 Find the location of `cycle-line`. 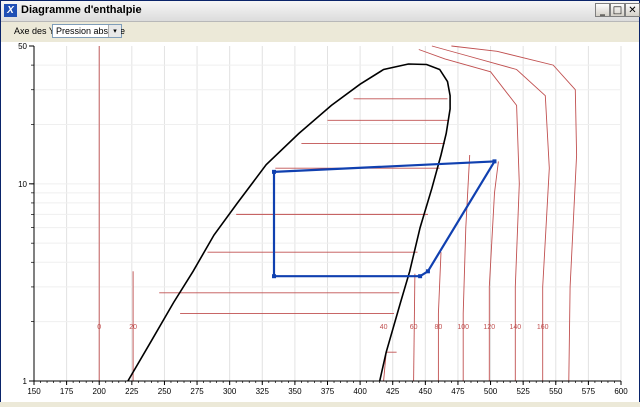

cycle-line is located at coordinates (384, 219).